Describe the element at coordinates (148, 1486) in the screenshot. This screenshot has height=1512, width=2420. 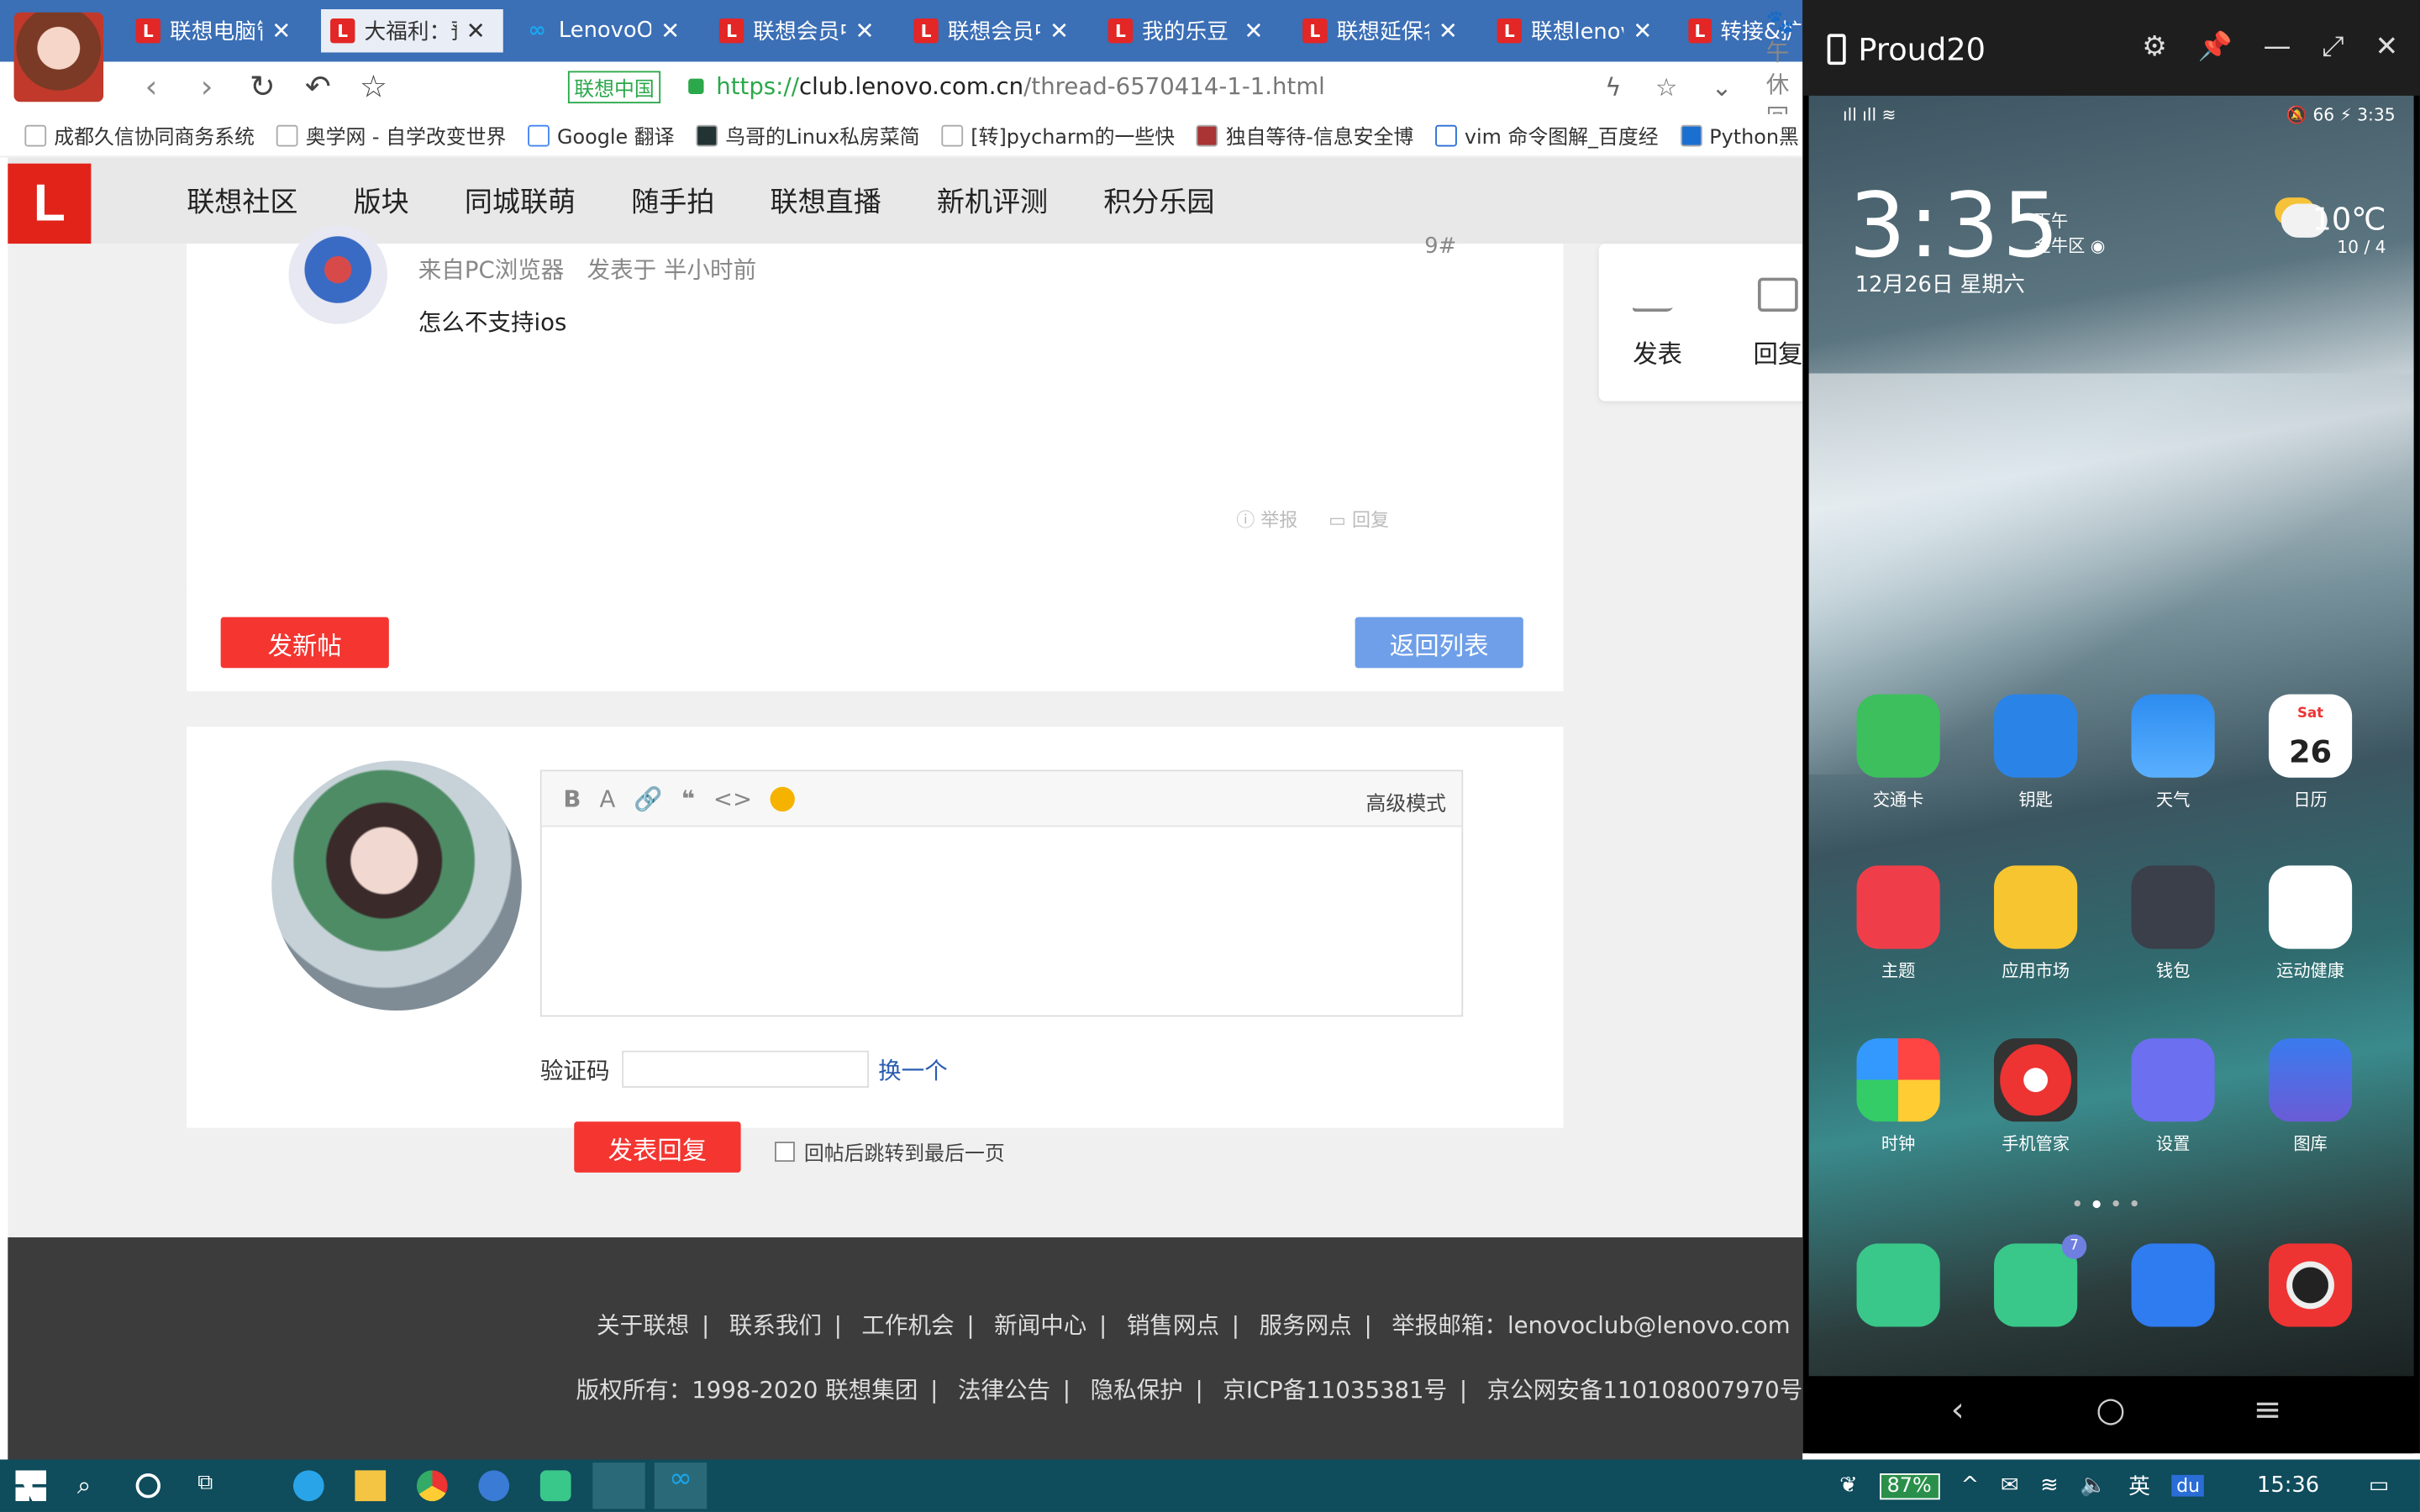
I see `cortana-icon` at that location.